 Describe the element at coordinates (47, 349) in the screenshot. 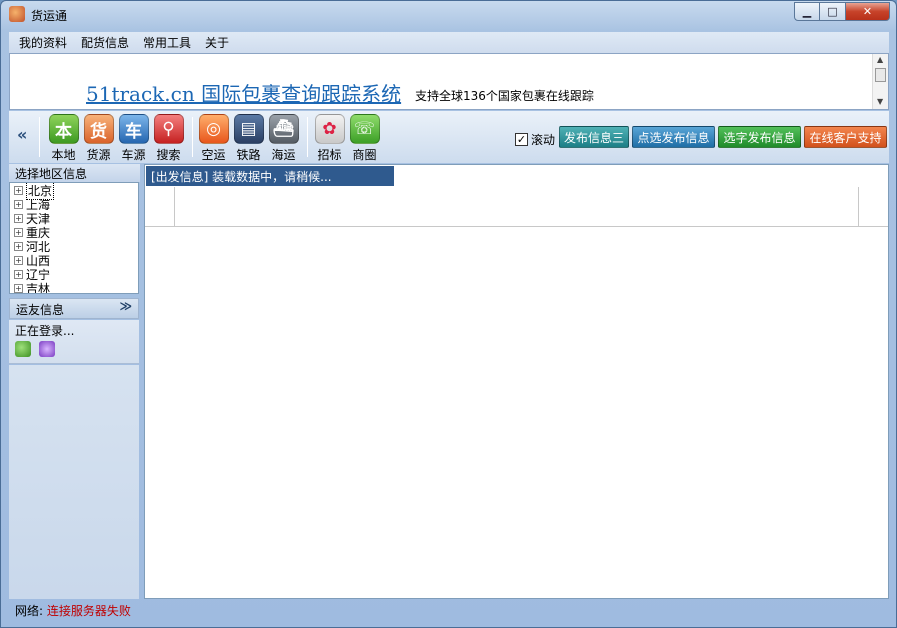

I see `settings-icon` at that location.